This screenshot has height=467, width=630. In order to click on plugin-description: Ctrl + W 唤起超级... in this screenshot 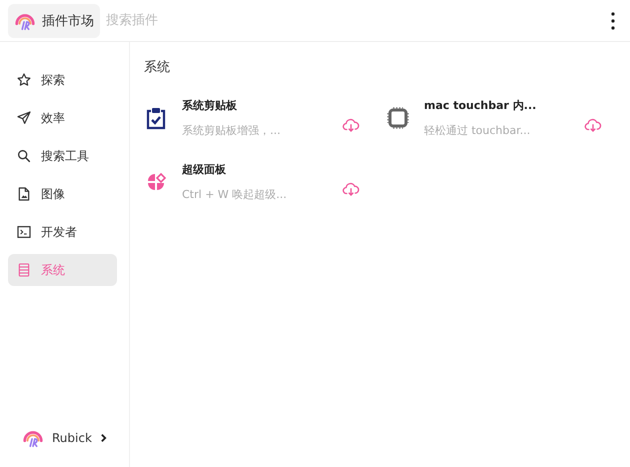, I will do `click(235, 194)`.